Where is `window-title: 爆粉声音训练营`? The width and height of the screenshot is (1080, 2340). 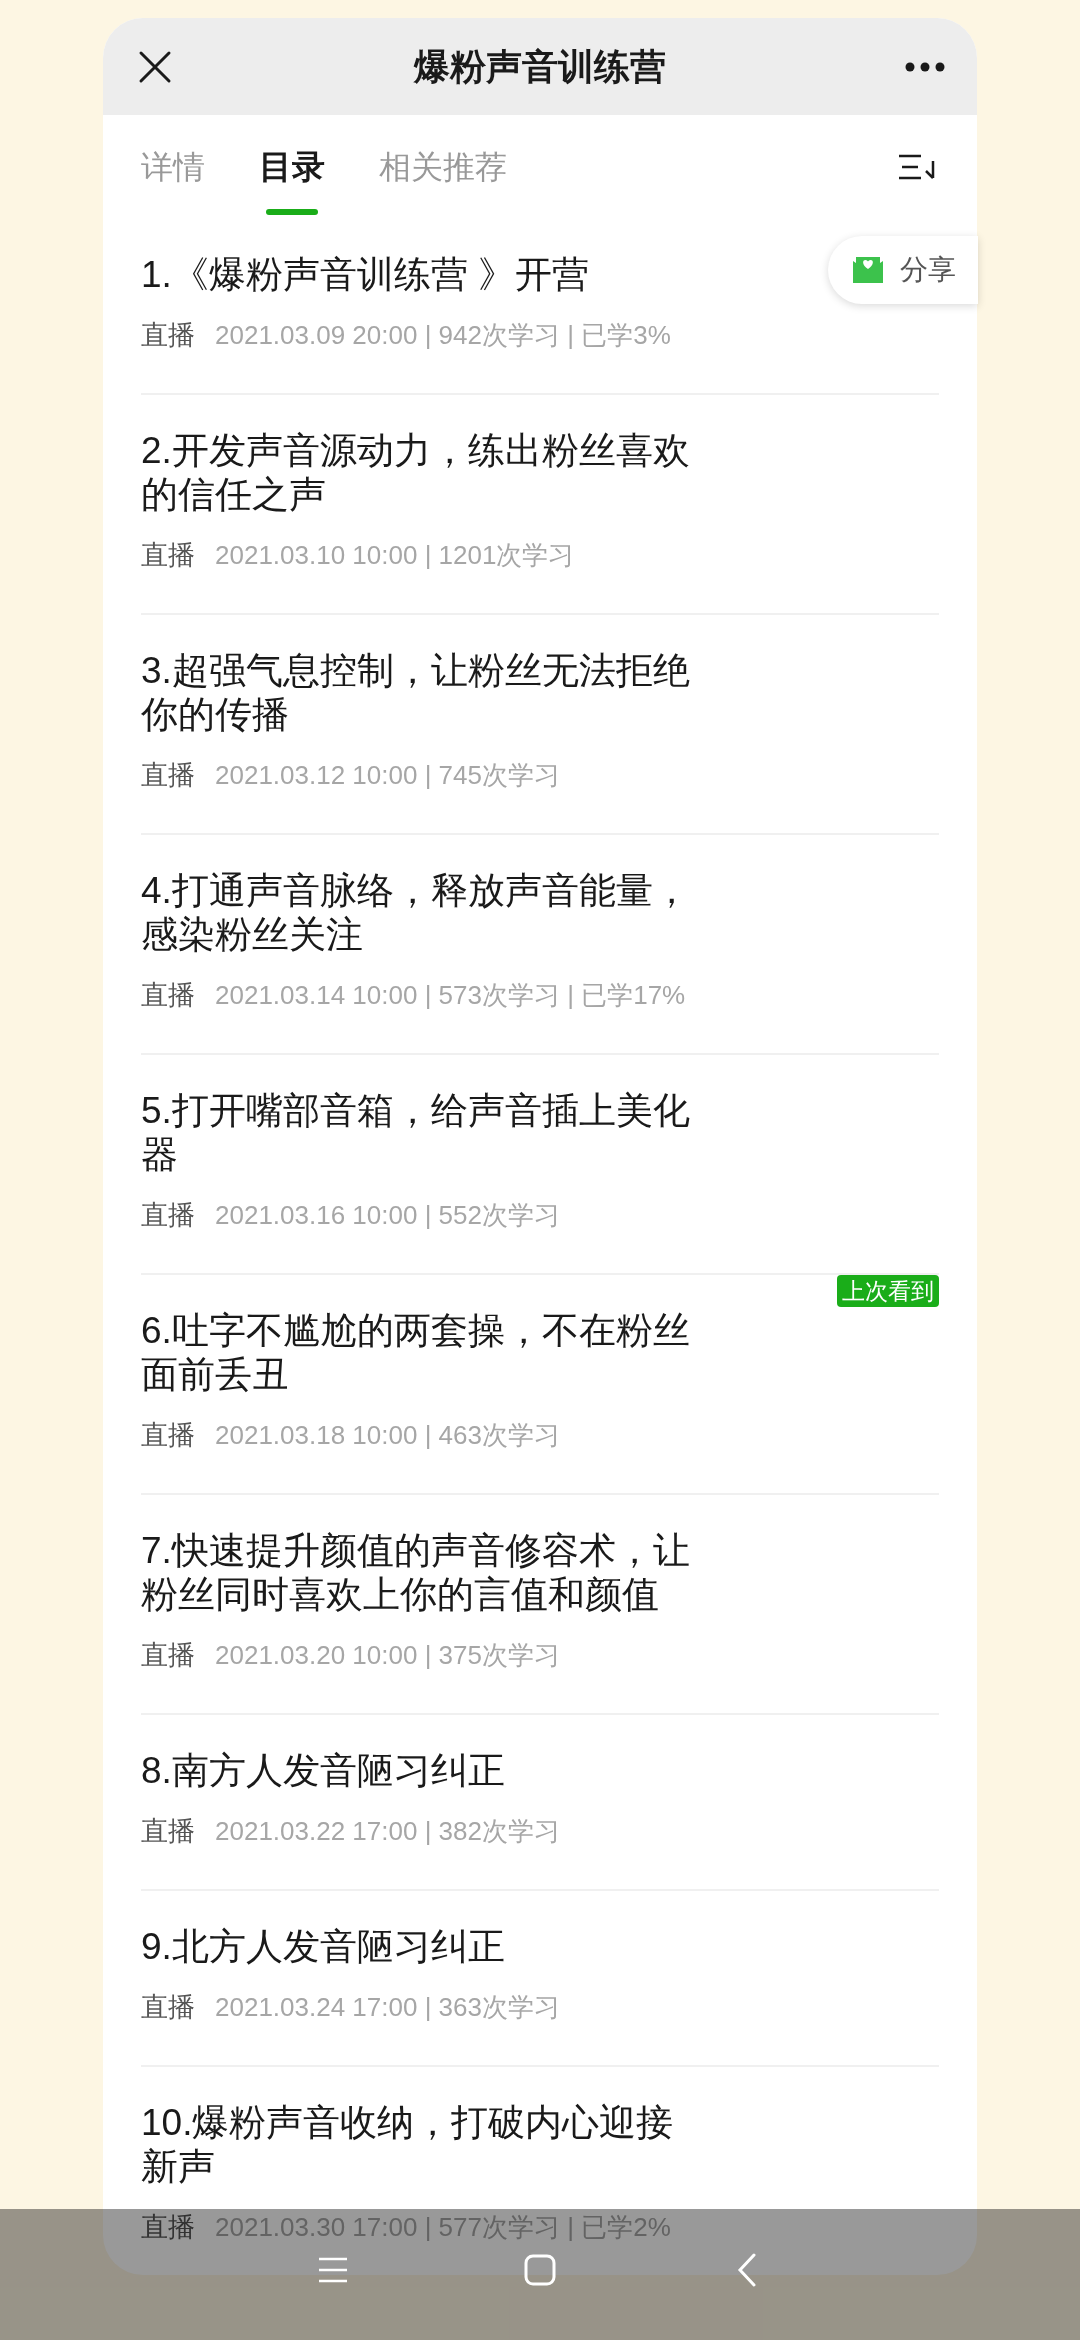 window-title: 爆粉声音训练营 is located at coordinates (540, 66).